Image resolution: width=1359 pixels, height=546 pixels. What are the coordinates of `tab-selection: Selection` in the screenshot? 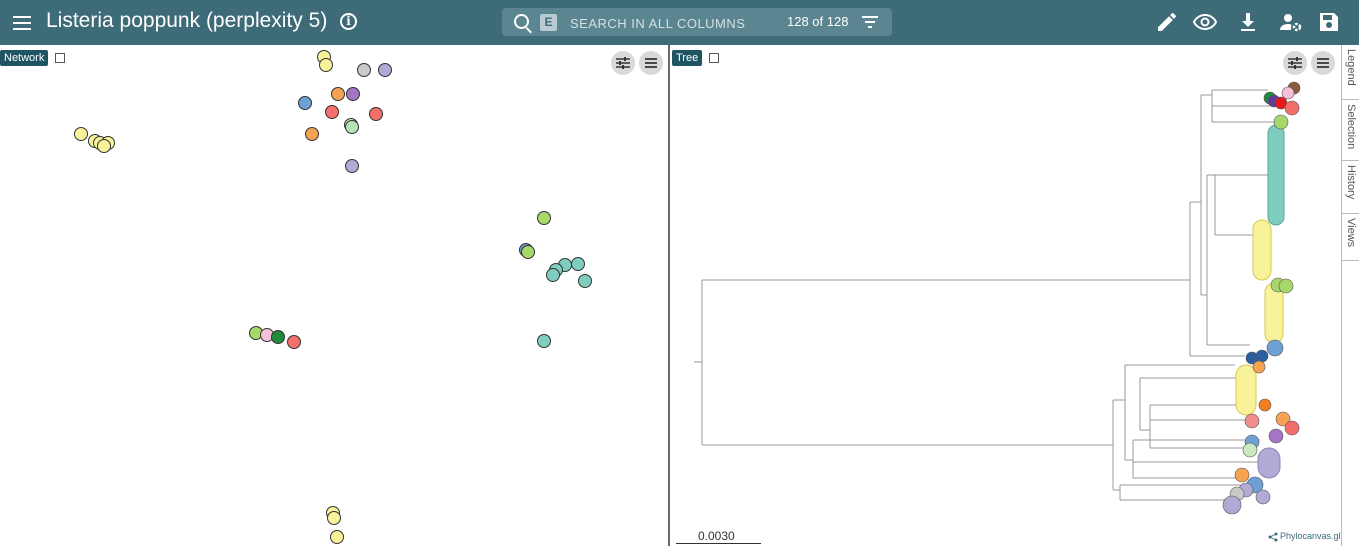 It's located at (1350, 130).